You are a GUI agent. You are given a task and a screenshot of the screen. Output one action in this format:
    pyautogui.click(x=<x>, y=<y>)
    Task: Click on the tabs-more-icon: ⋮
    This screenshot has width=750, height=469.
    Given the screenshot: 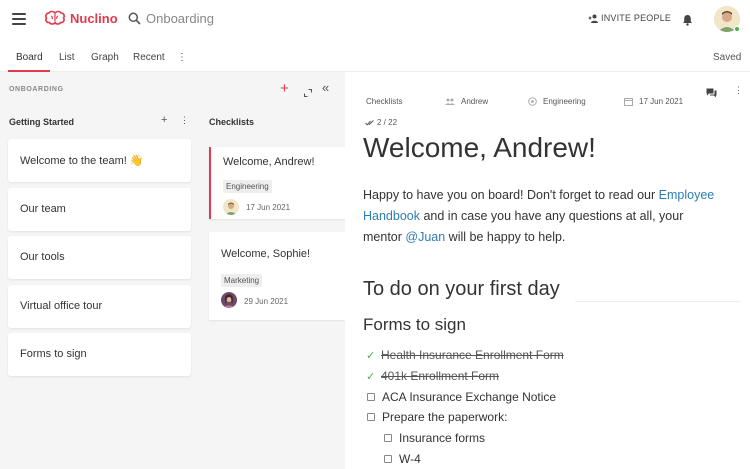 What is the action you would take?
    pyautogui.click(x=182, y=57)
    